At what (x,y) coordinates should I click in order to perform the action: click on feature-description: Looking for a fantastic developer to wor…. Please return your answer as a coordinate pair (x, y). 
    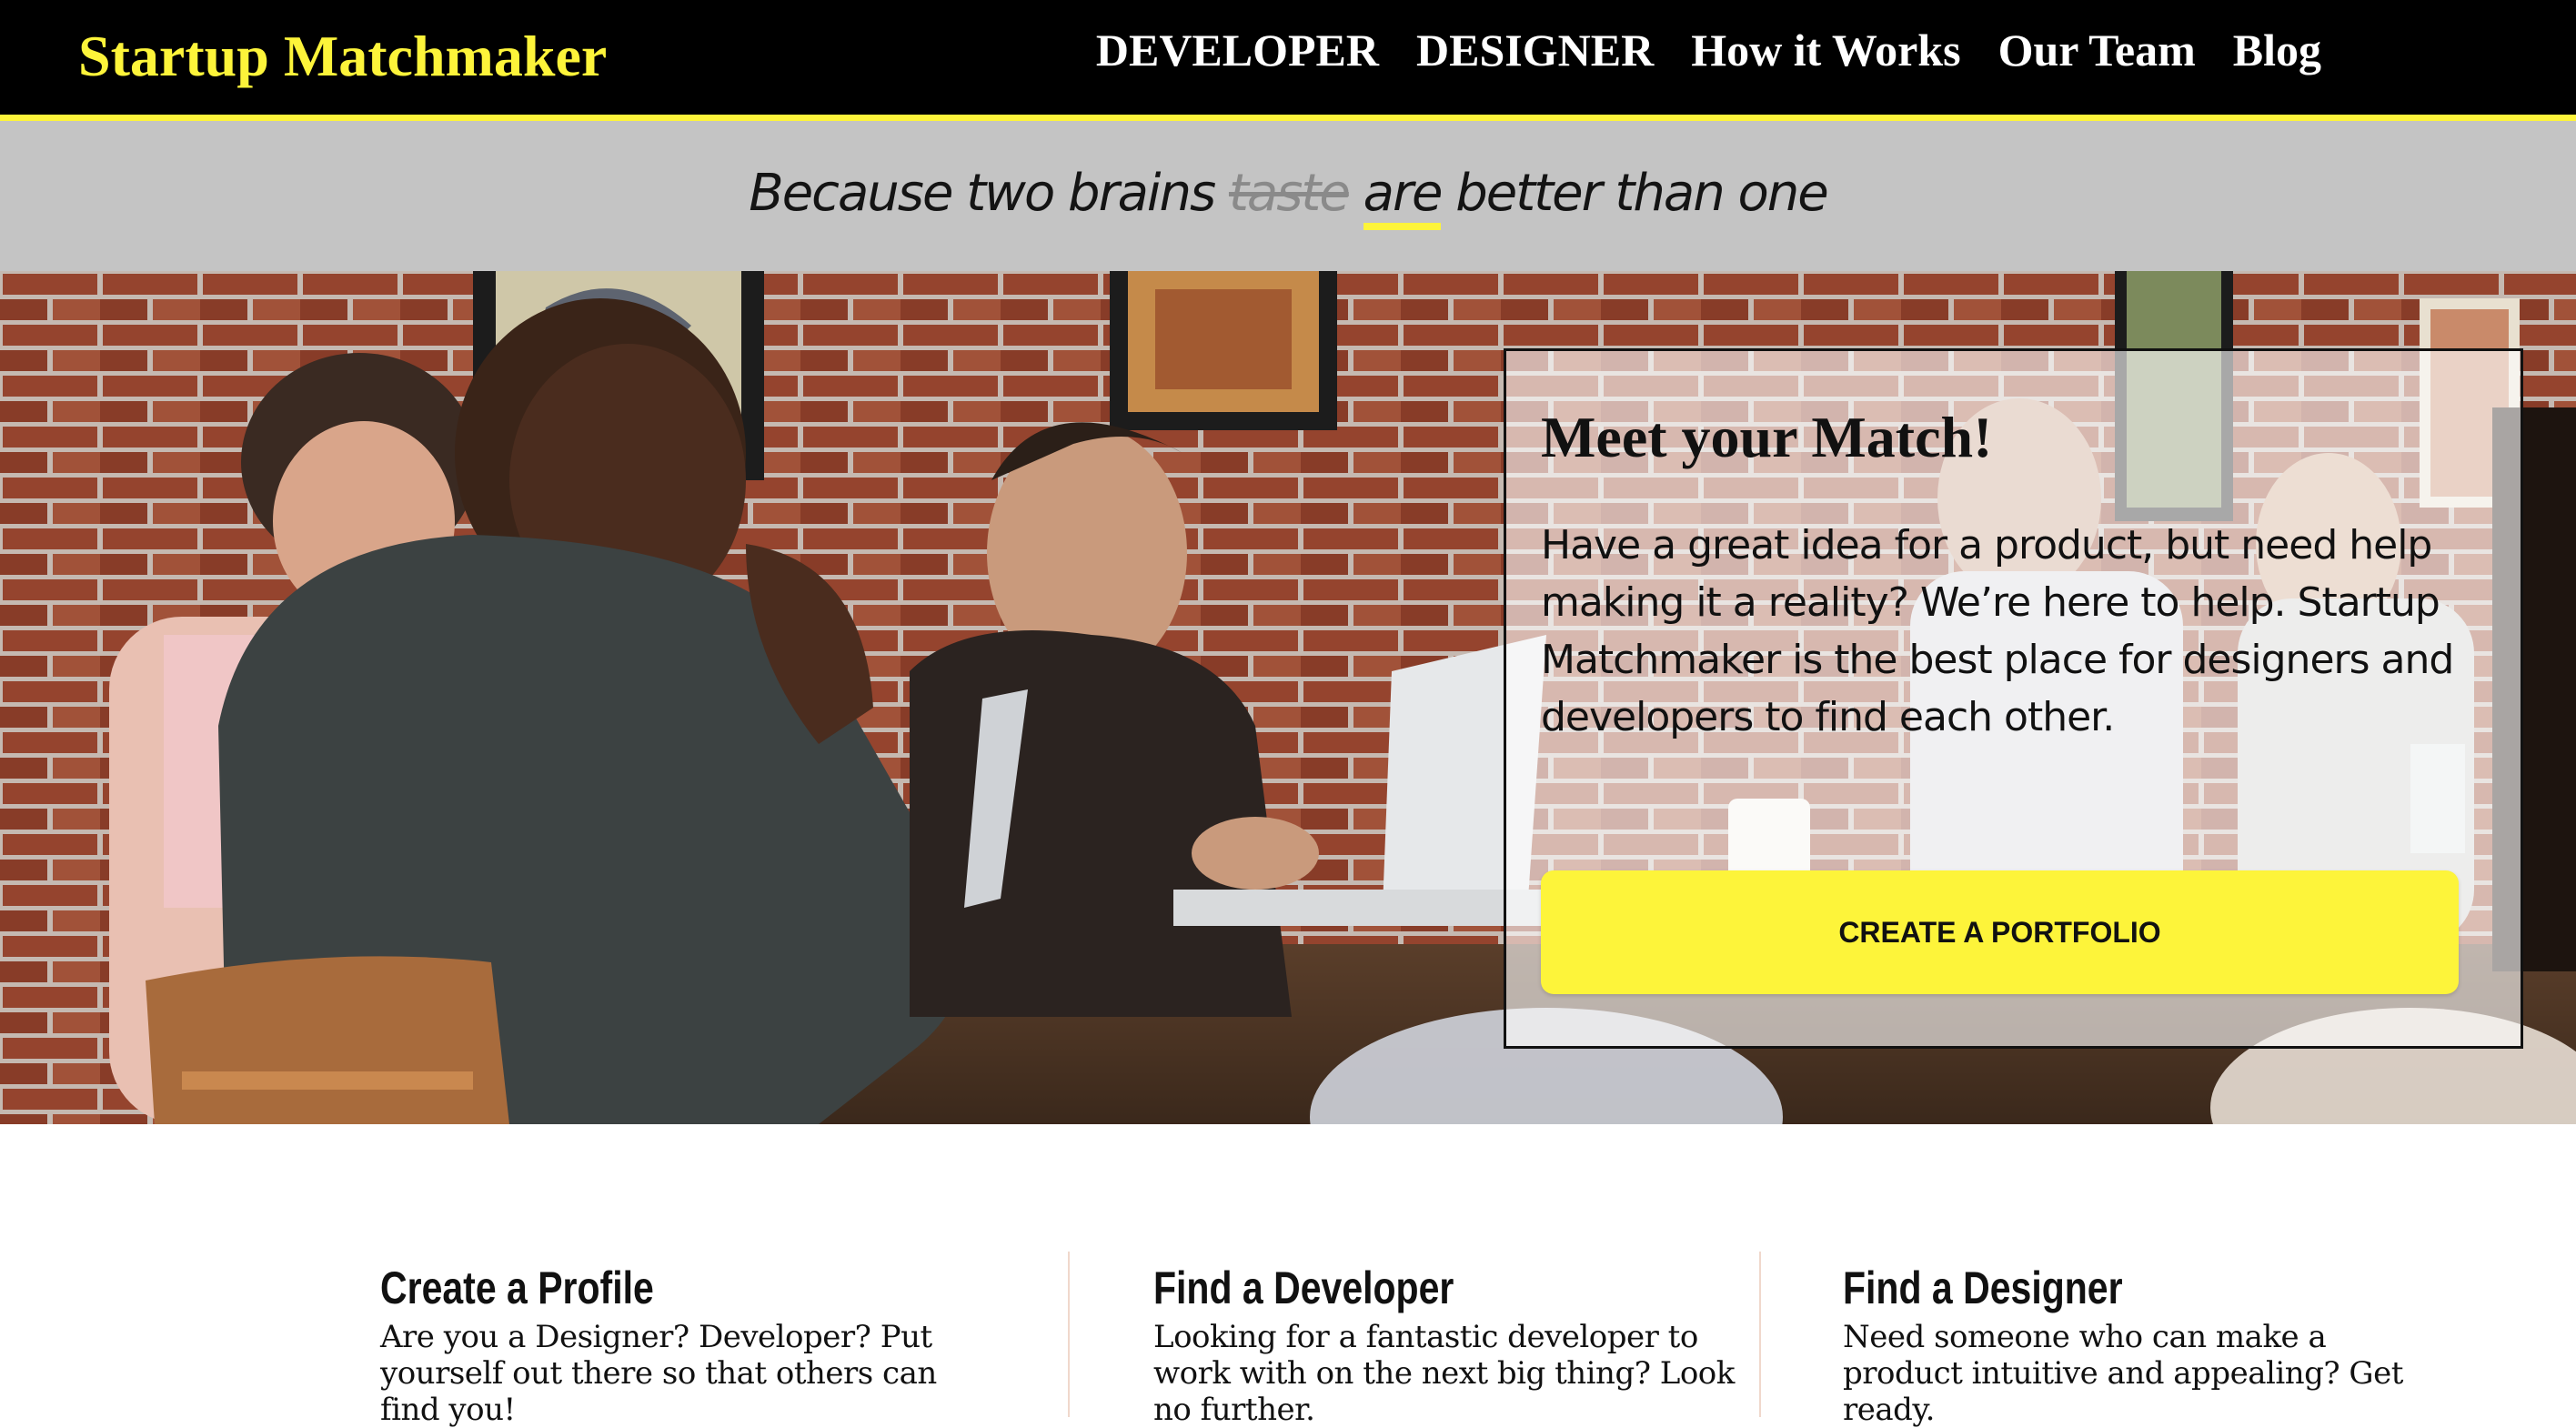
    Looking at the image, I should click on (1444, 1374).